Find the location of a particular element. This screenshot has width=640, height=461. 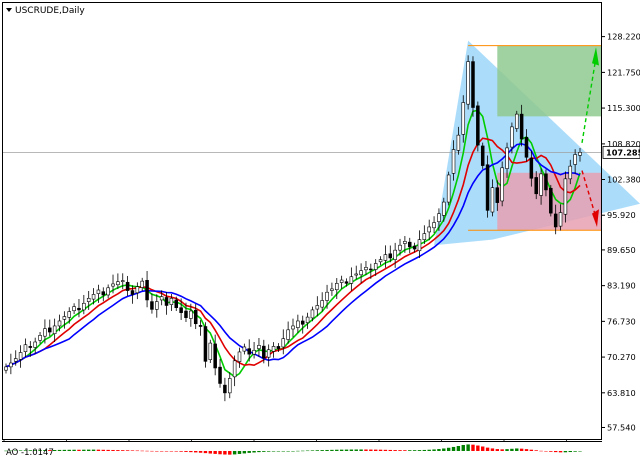

price-tick-label: 115.300 is located at coordinates (623, 108).